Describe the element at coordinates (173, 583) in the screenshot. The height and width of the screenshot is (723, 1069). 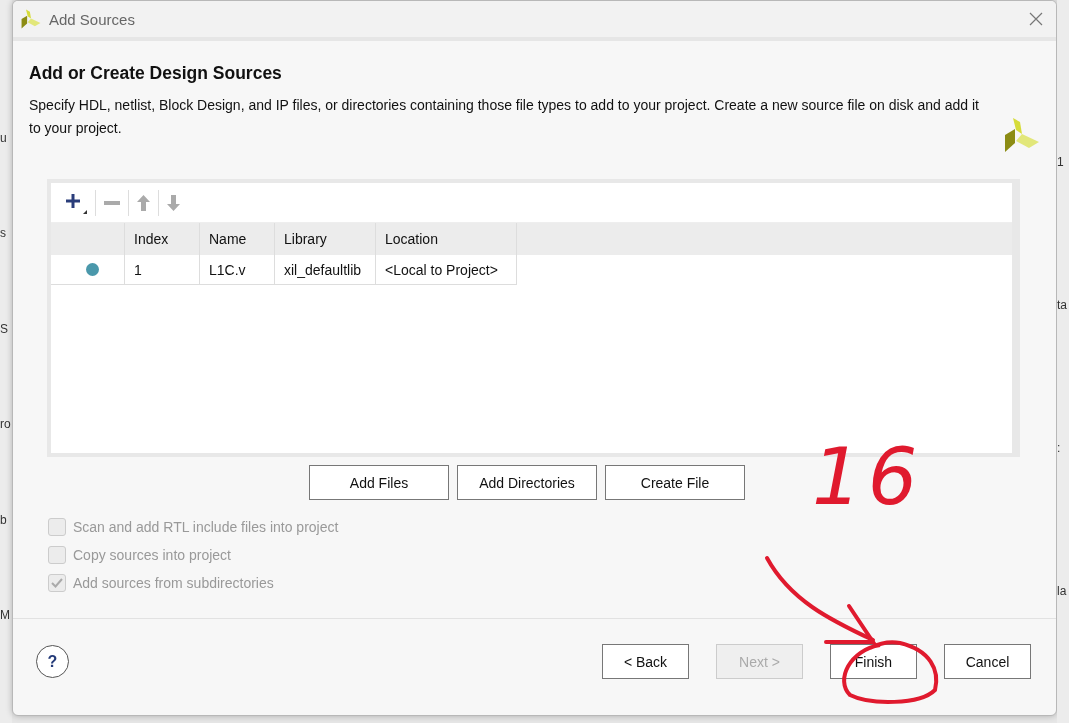
I see `option-label: Add sources from subdirectories` at that location.